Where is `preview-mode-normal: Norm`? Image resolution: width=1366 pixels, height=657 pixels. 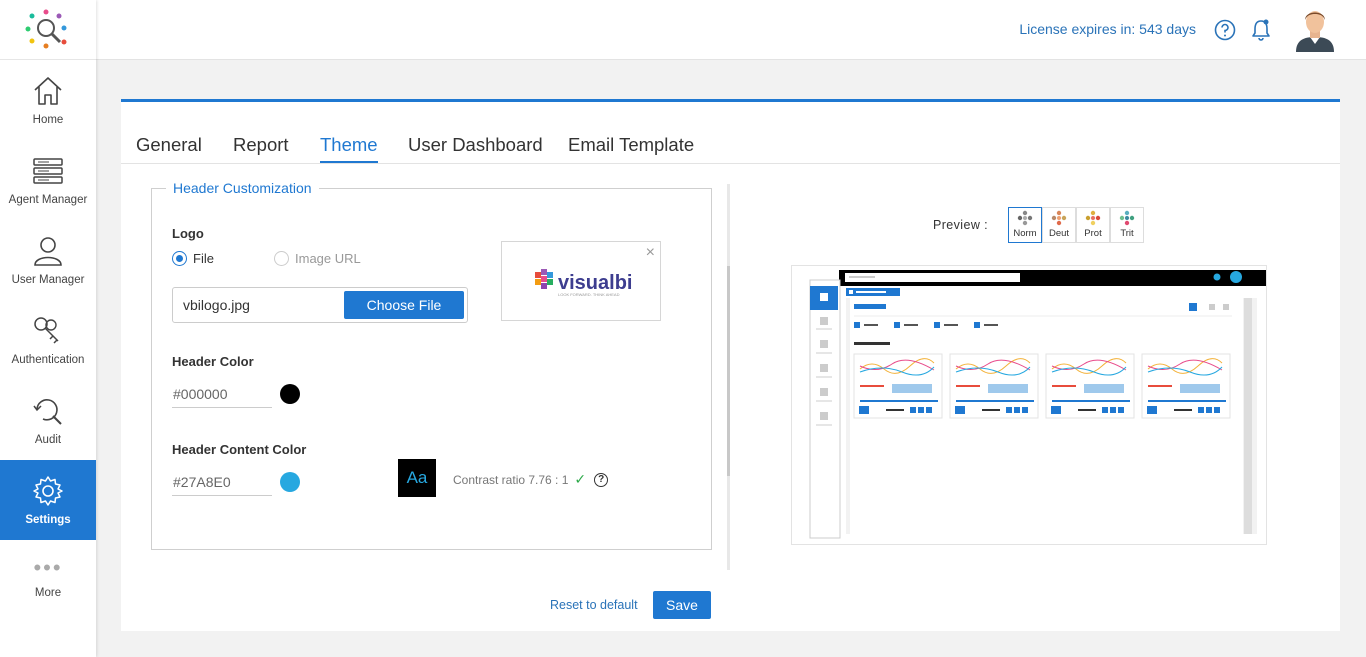 preview-mode-normal: Norm is located at coordinates (1025, 225).